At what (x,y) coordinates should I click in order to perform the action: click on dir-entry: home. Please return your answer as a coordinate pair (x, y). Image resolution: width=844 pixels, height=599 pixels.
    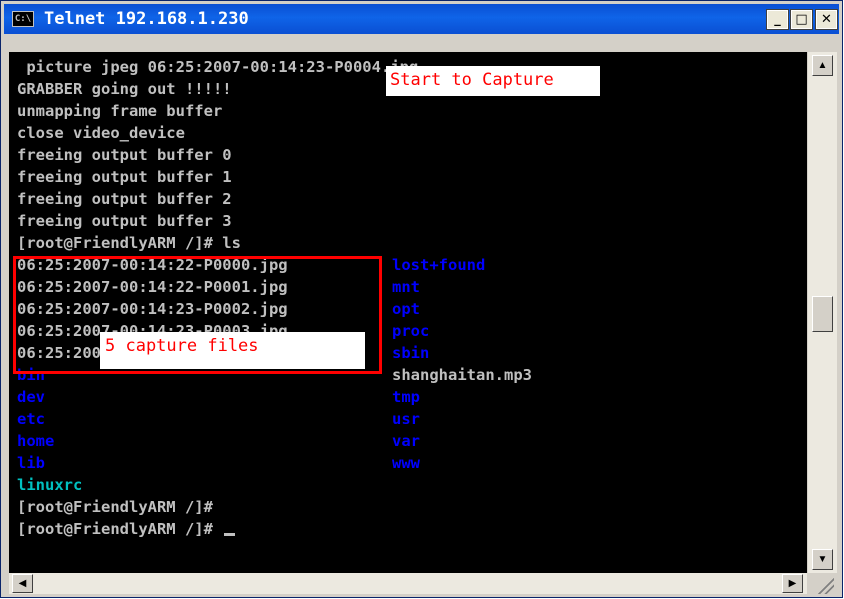
    Looking at the image, I should click on (36, 441).